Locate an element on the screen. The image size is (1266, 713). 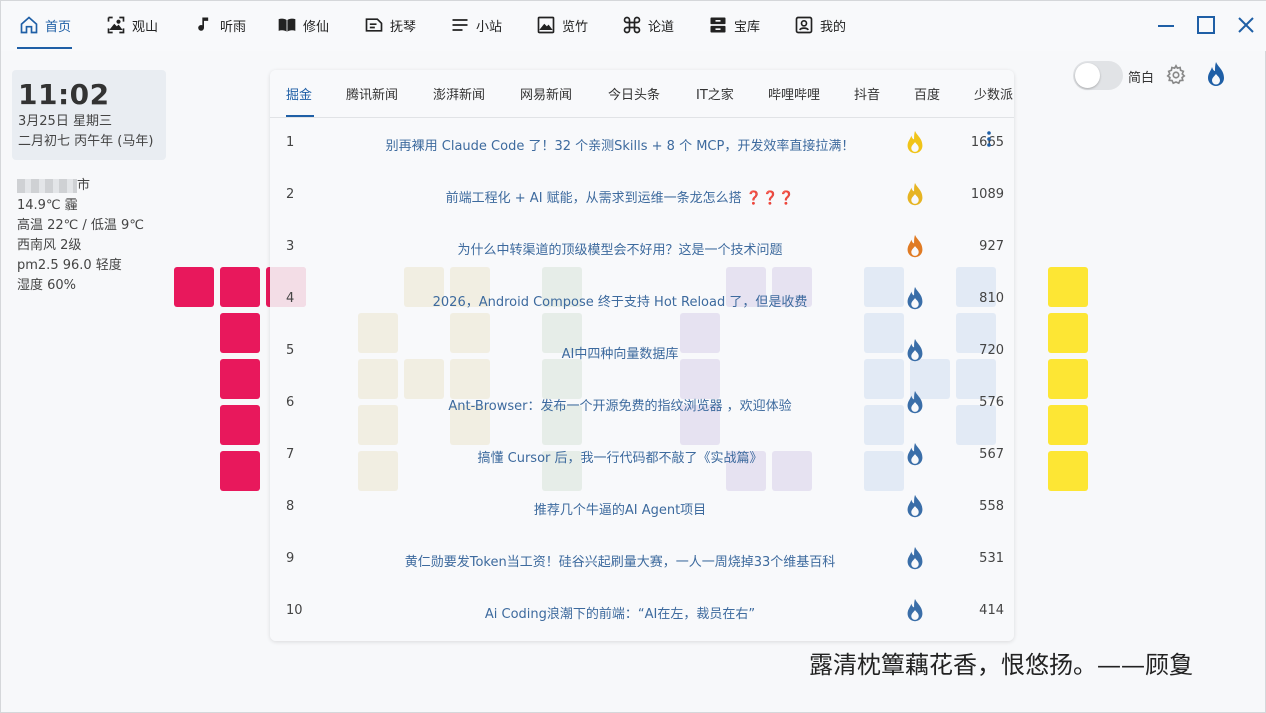
maximize-button is located at coordinates (1206, 25).